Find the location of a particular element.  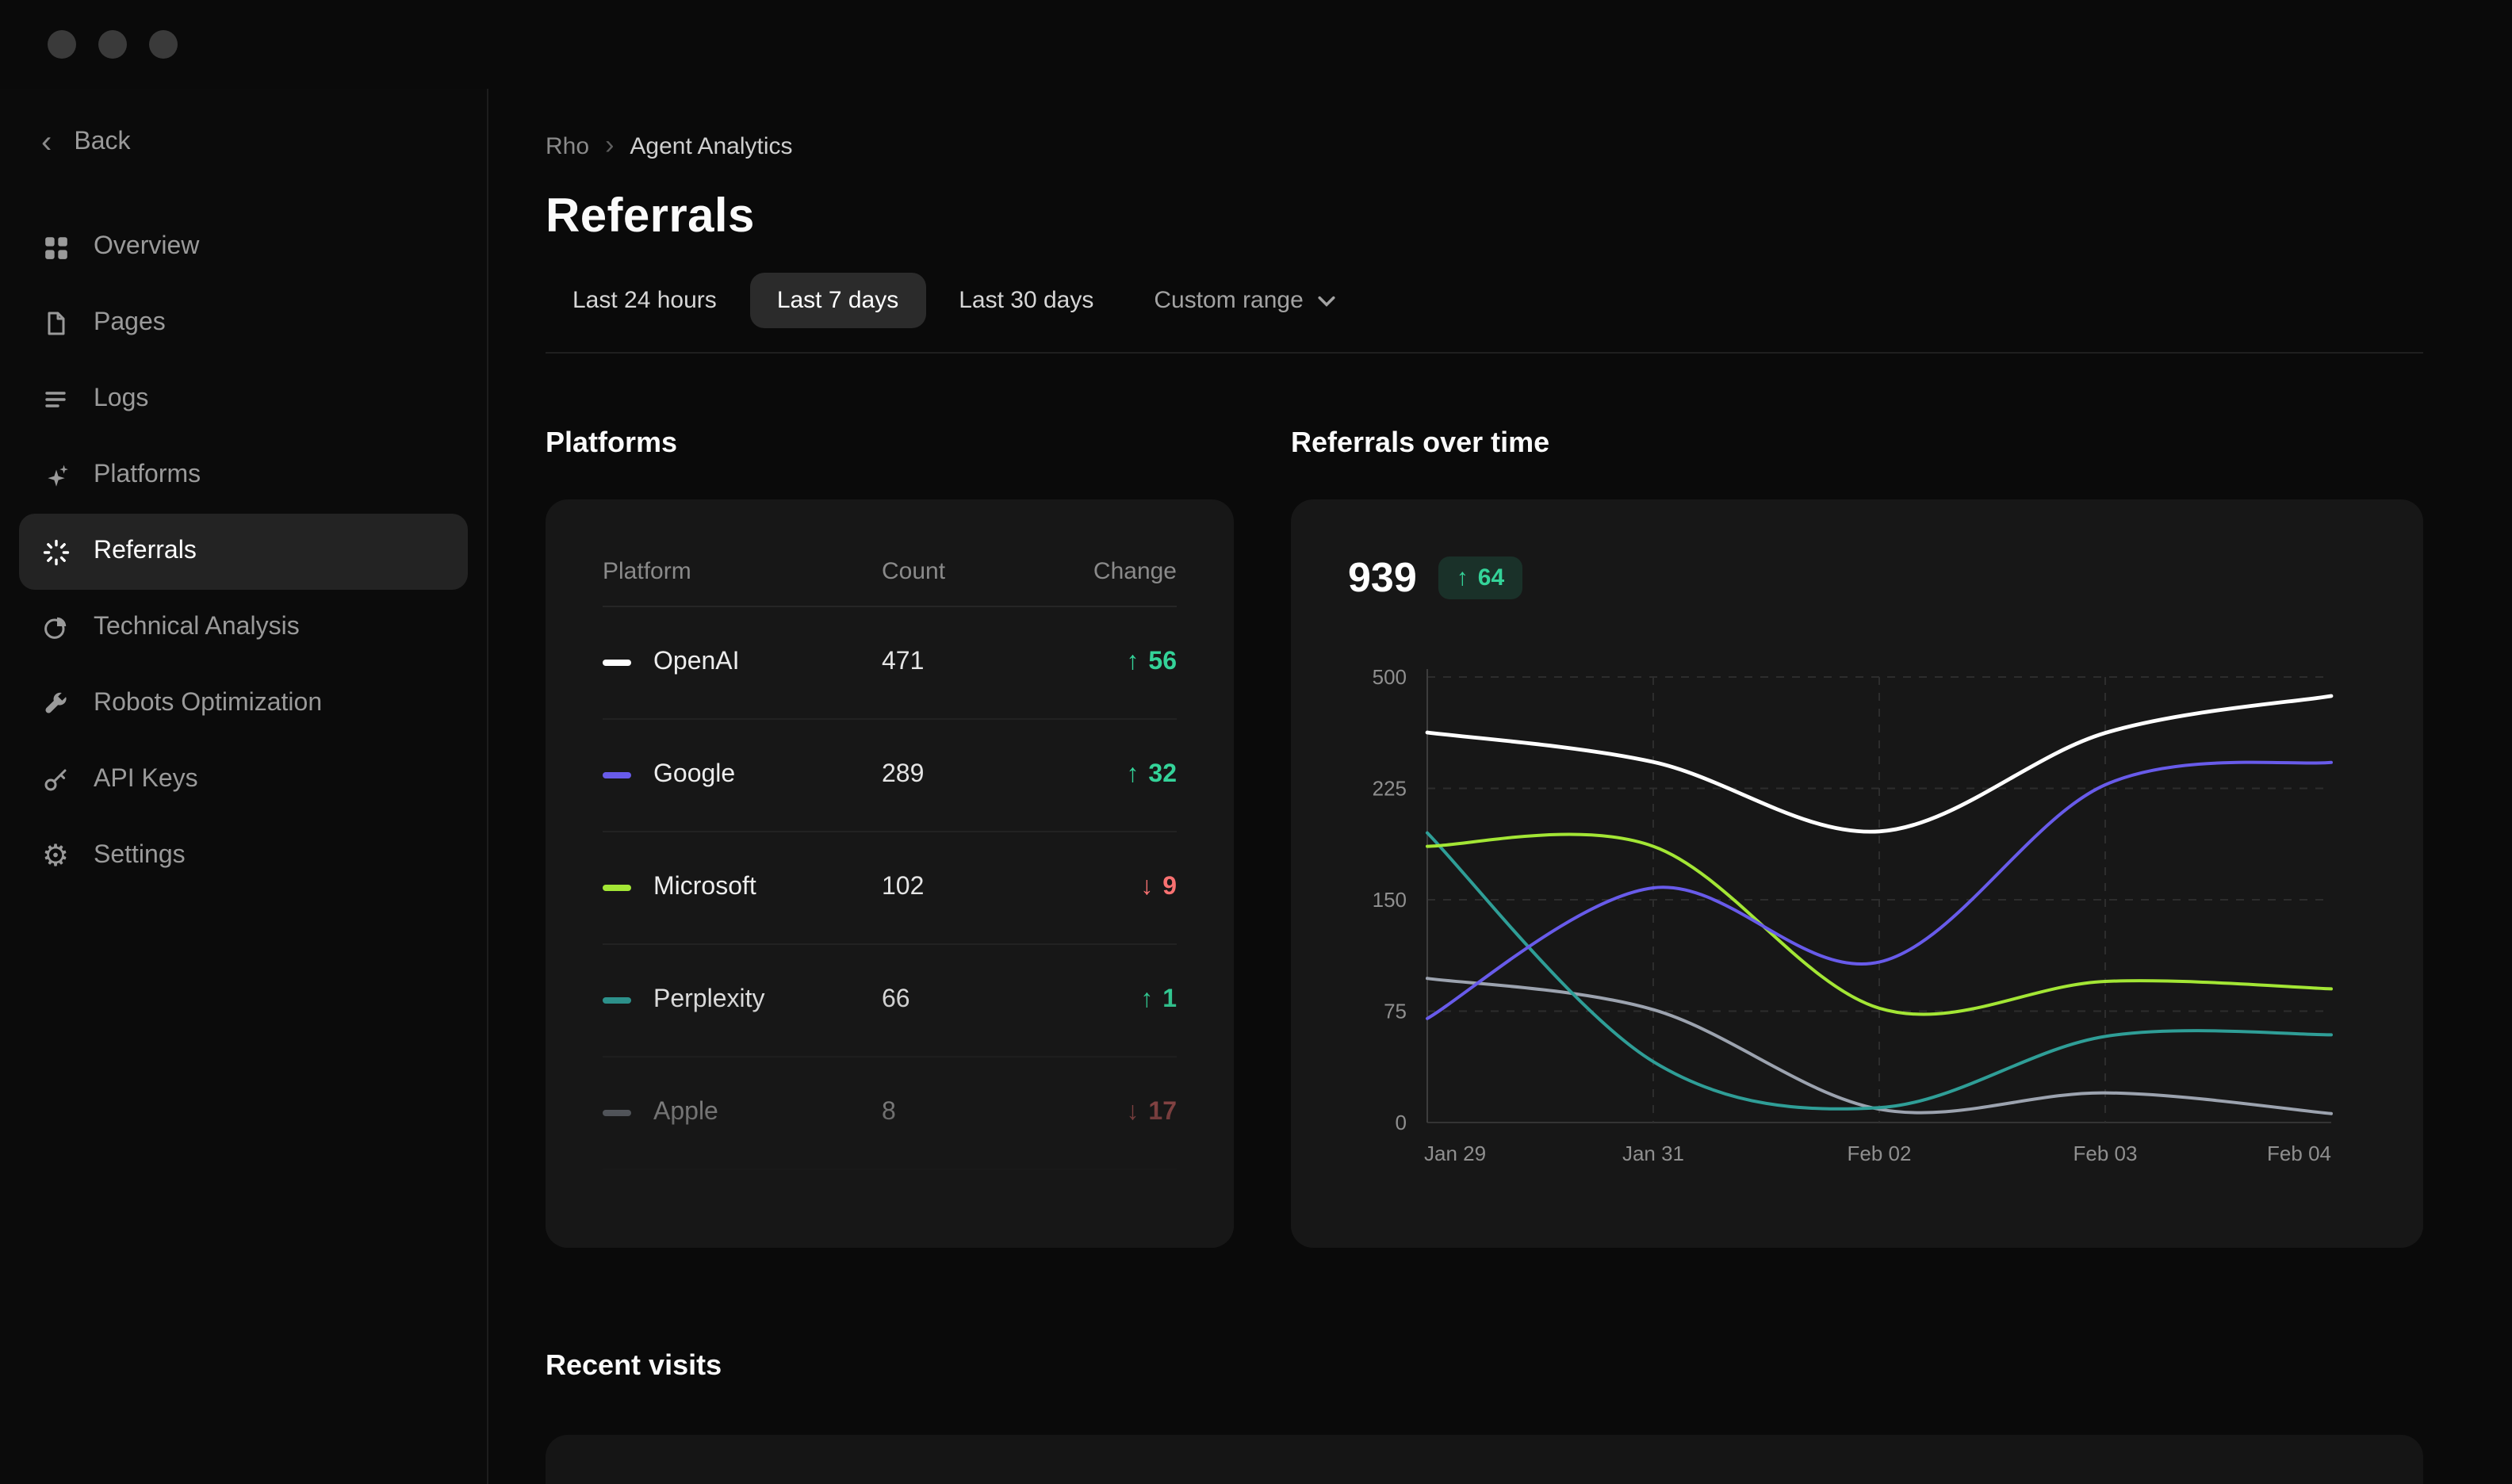

platform-count: 8 is located at coordinates (889, 1112).